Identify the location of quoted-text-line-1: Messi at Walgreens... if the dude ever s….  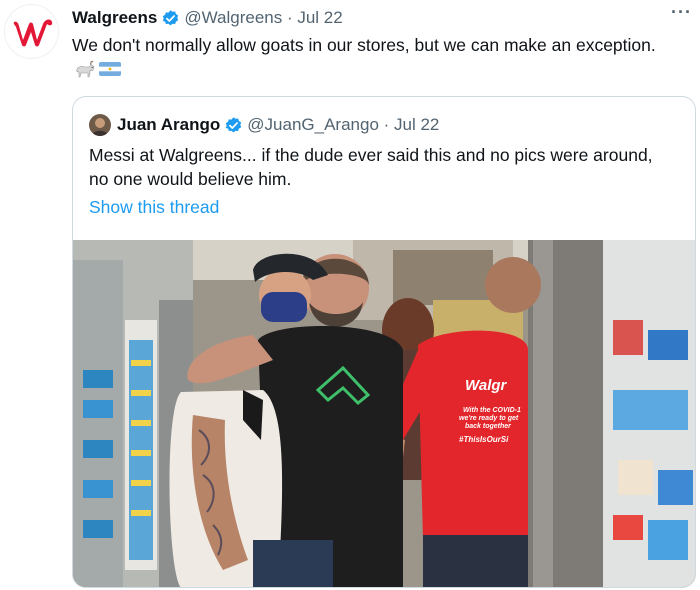
(371, 155).